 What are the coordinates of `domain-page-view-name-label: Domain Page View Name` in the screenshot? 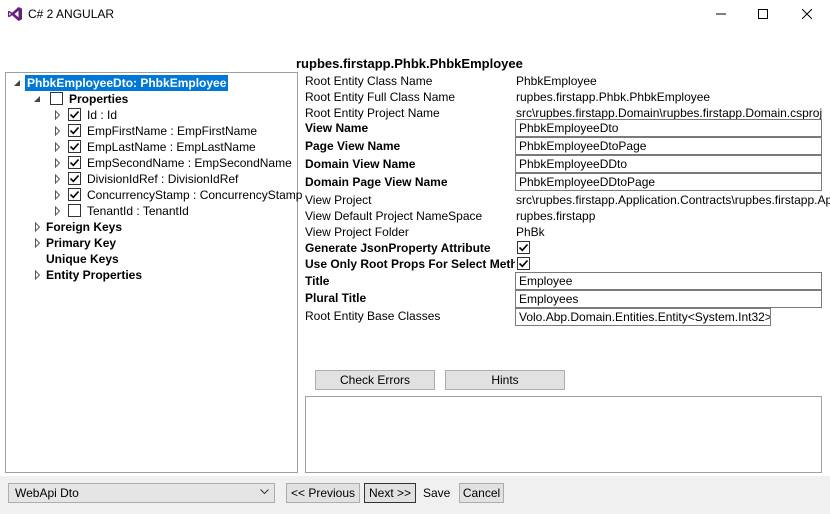 It's located at (376, 182).